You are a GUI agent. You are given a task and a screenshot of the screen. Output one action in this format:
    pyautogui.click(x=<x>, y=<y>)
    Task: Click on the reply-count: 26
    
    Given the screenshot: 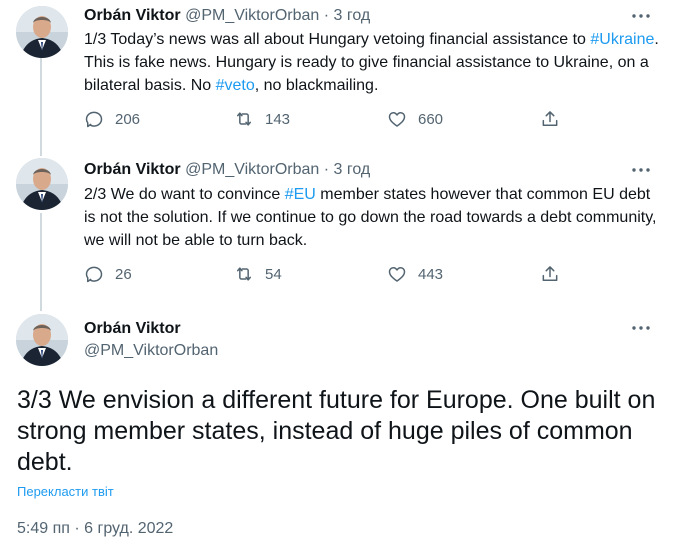 What is the action you would take?
    pyautogui.click(x=123, y=274)
    